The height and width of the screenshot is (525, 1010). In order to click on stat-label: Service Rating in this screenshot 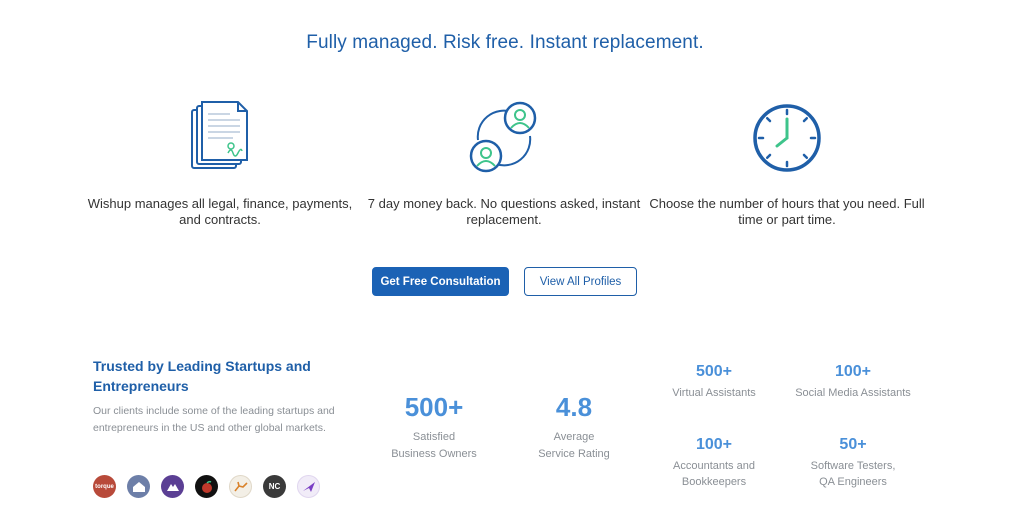, I will do `click(574, 454)`.